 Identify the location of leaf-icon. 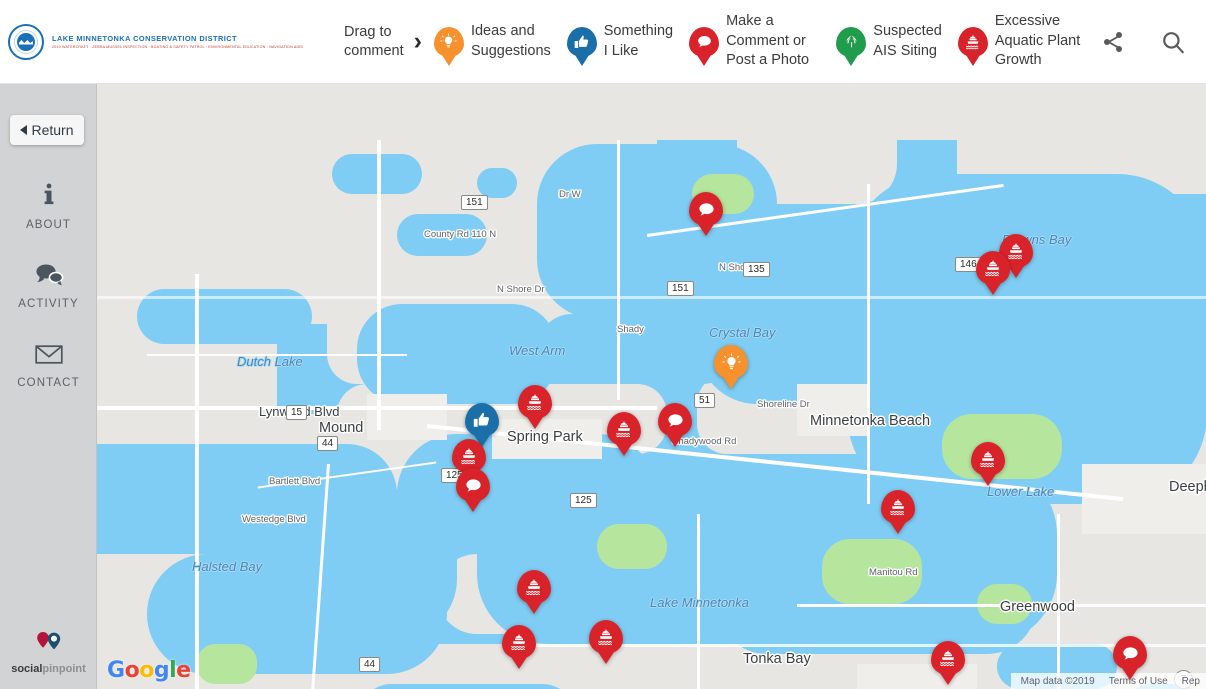
(851, 46).